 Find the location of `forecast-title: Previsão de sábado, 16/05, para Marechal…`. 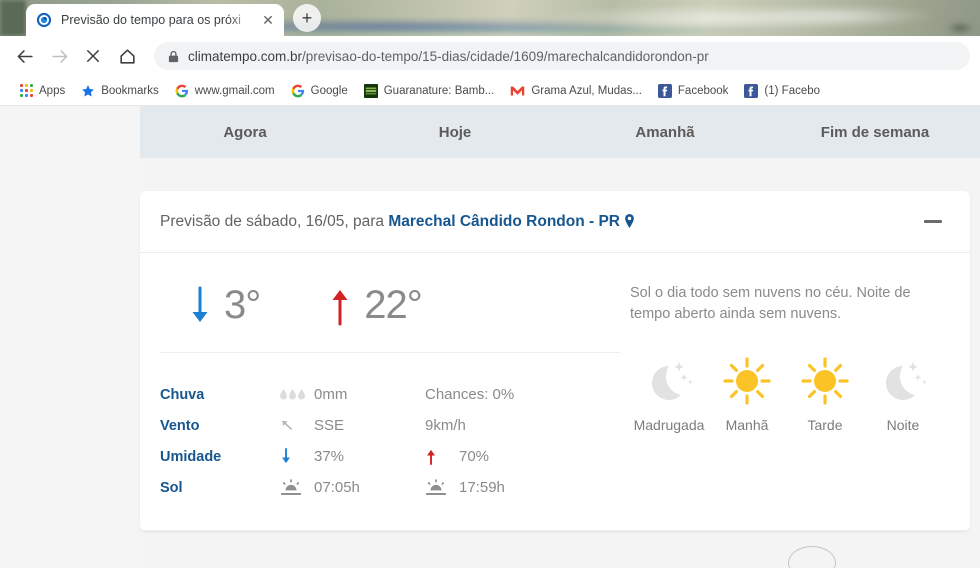

forecast-title: Previsão de sábado, 16/05, para Marechal… is located at coordinates (541, 222).